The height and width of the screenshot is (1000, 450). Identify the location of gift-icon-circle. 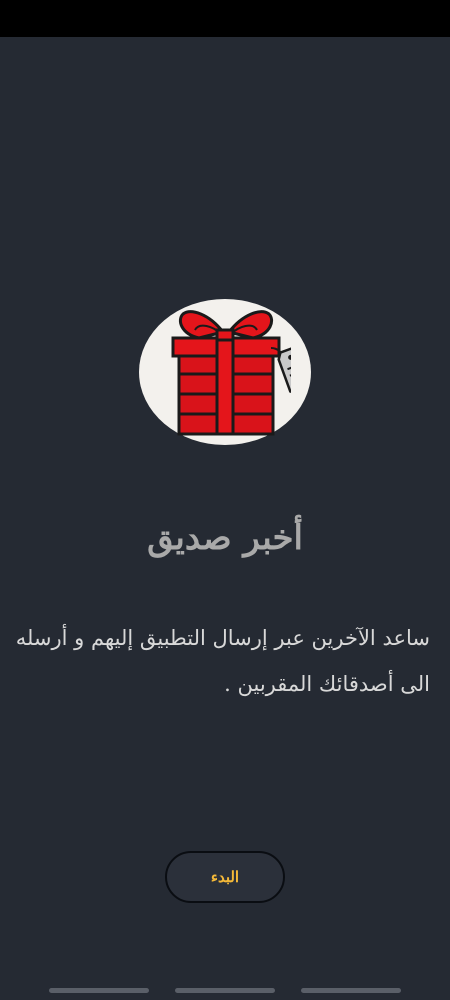
(225, 372).